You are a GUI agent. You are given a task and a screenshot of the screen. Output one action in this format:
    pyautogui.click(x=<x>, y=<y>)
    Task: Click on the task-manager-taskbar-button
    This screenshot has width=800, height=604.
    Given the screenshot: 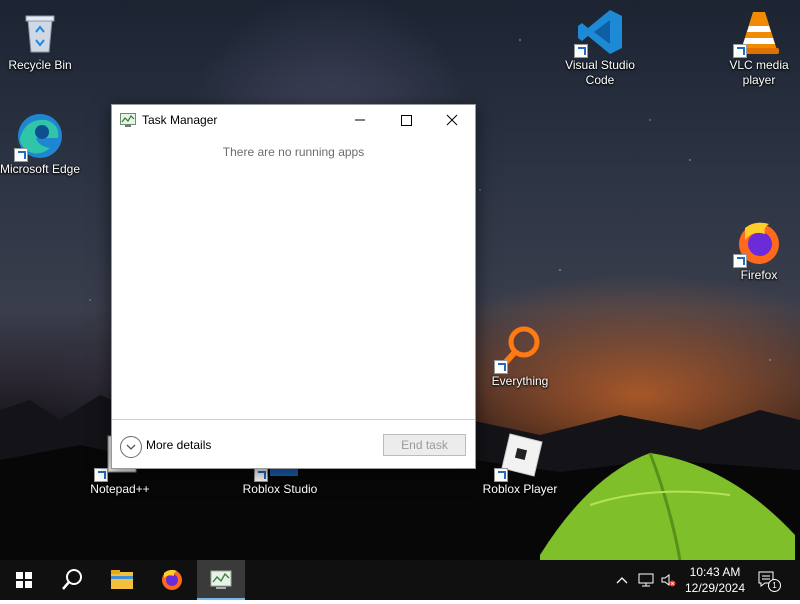 What is the action you would take?
    pyautogui.click(x=221, y=580)
    